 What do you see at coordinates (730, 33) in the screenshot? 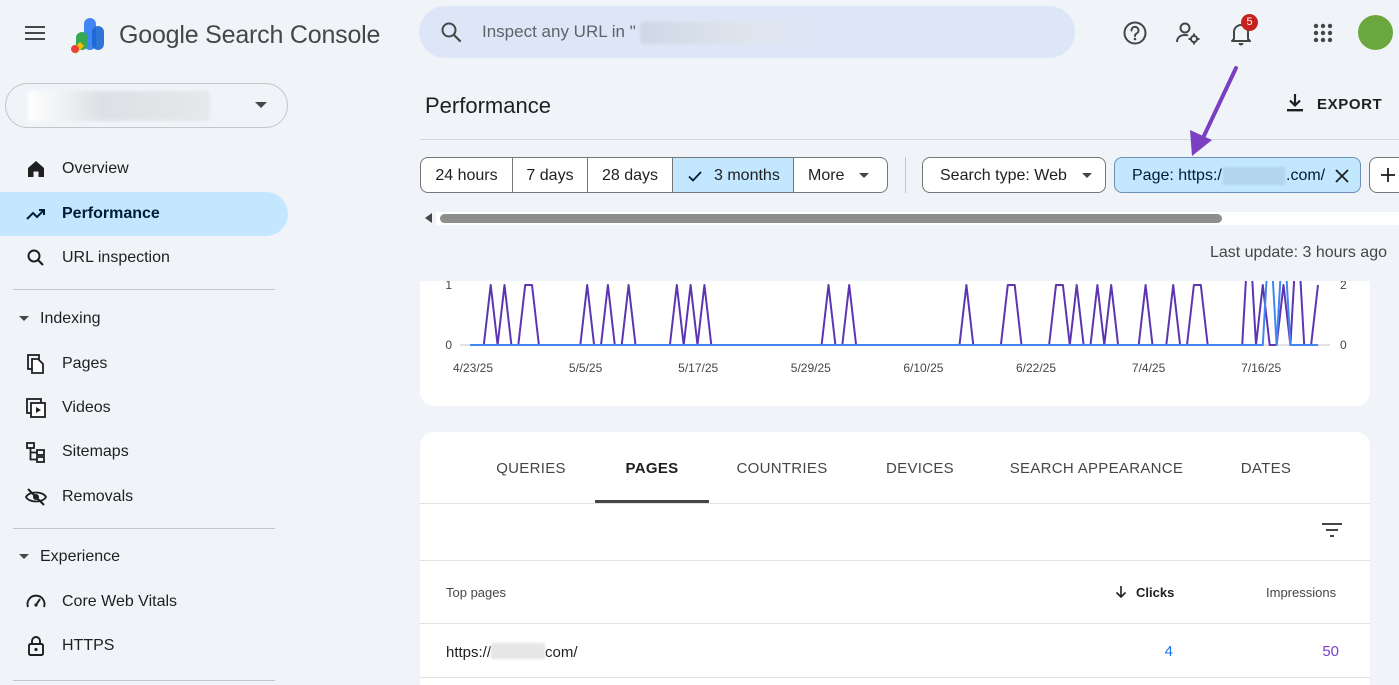
I see `redacted-property` at bounding box center [730, 33].